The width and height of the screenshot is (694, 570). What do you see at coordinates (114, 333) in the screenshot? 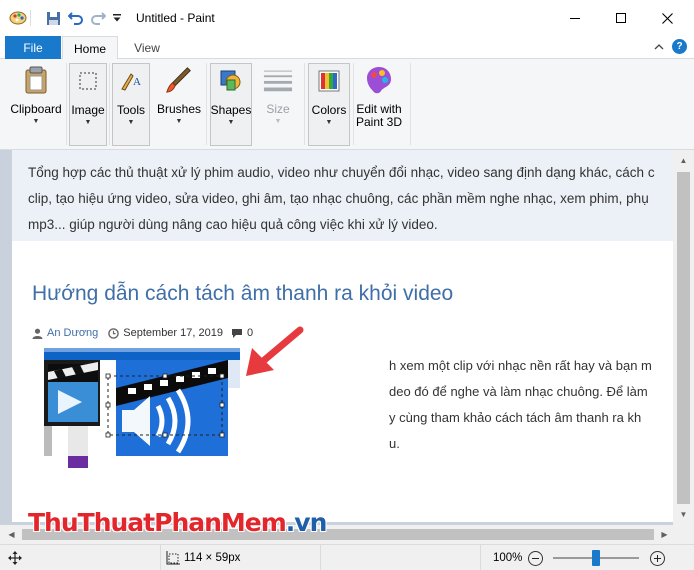
I see `clock-icon` at bounding box center [114, 333].